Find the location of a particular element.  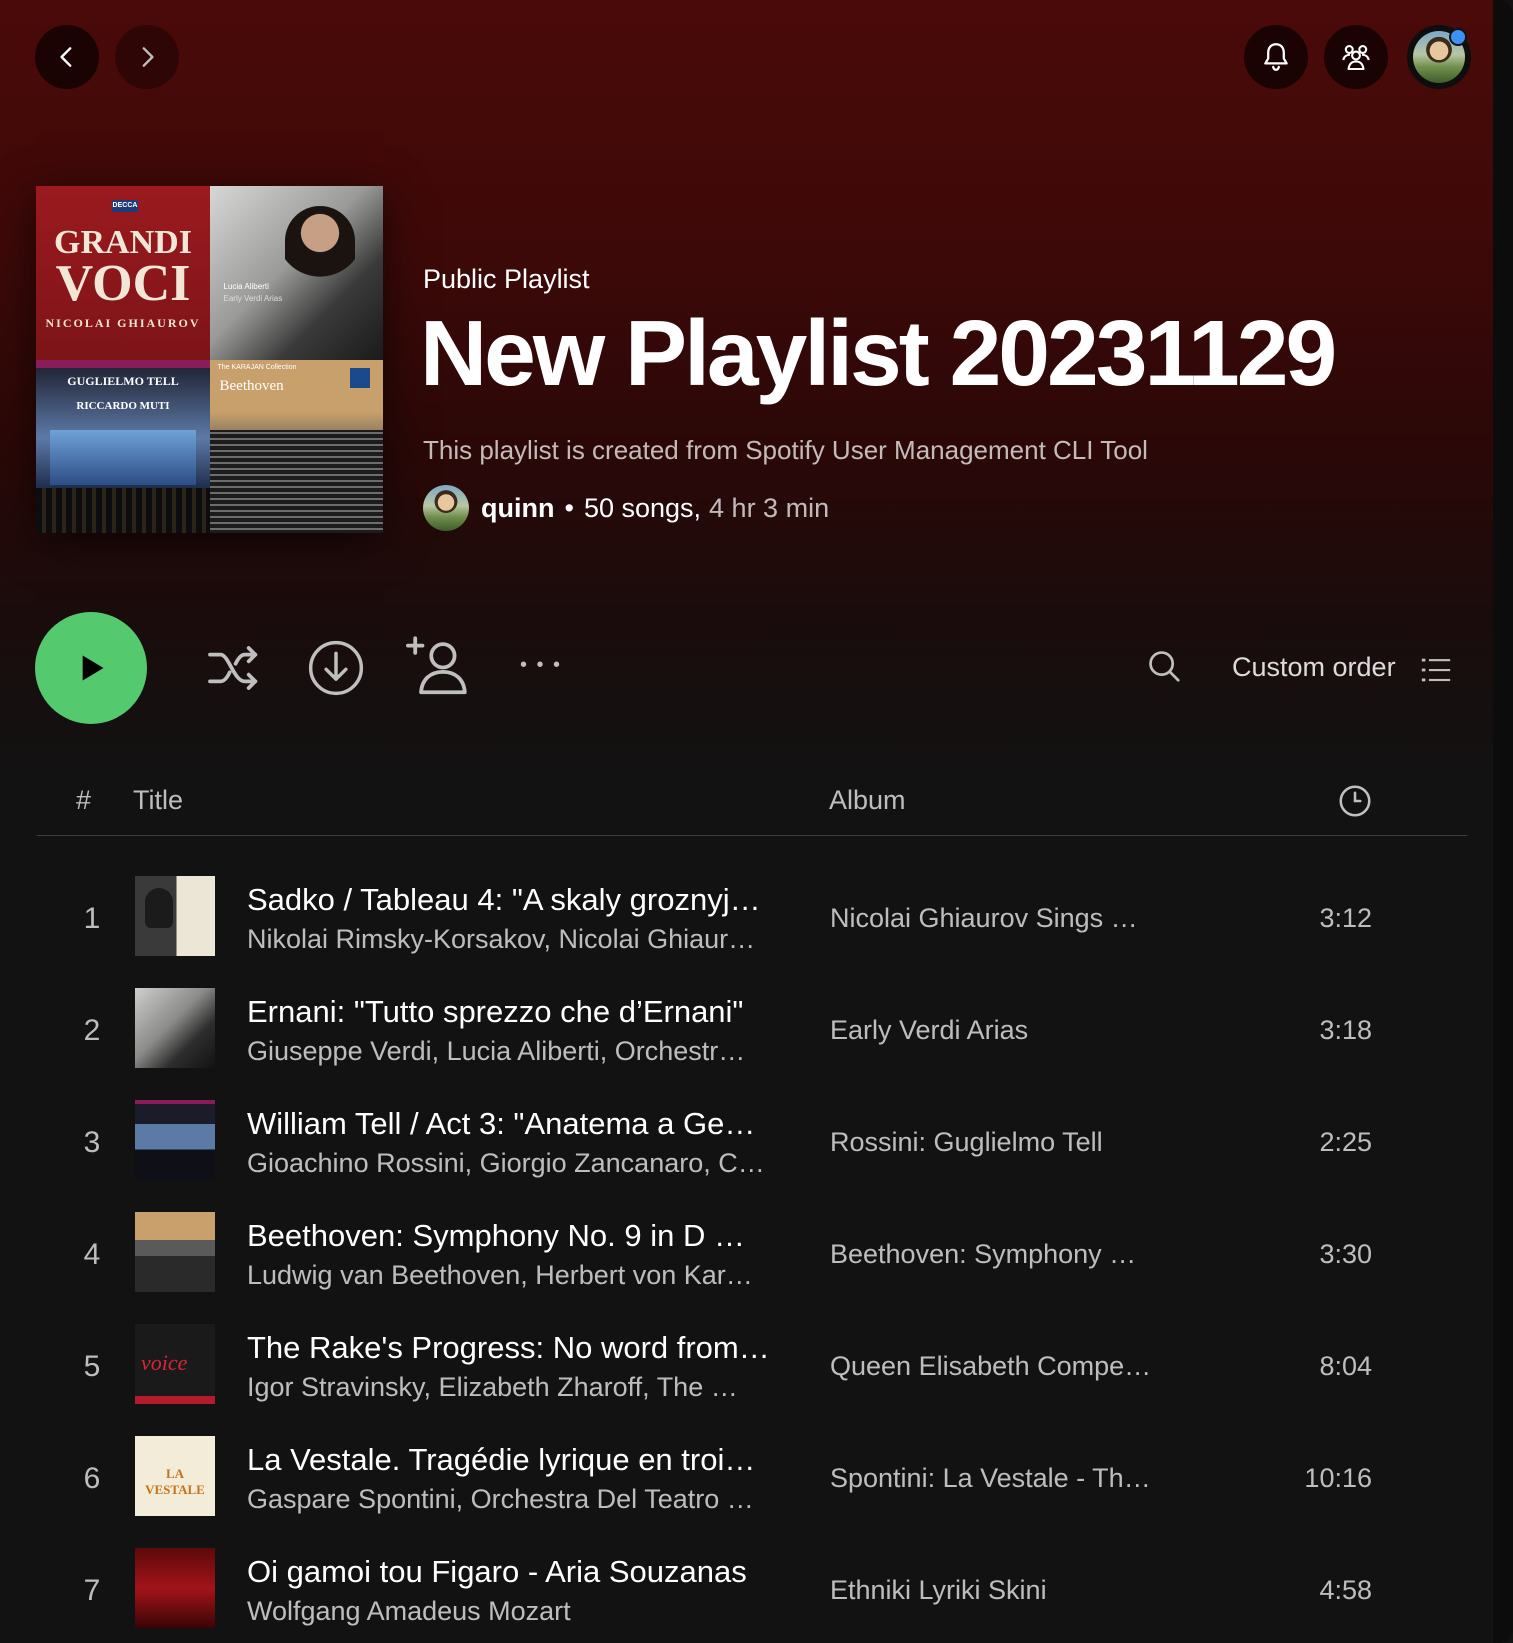

more-options-button: • • • is located at coordinates (541, 665).